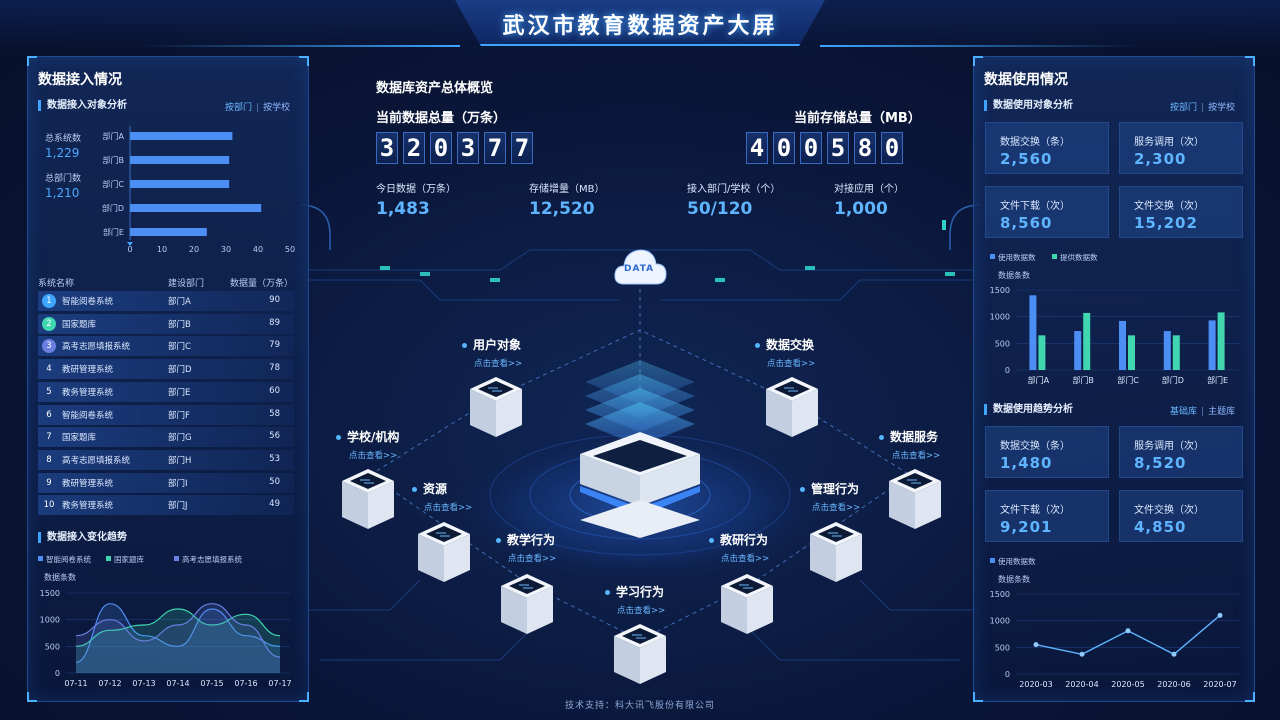 This screenshot has height=720, width=1280. Describe the element at coordinates (166, 505) in the screenshot. I see `table-row: 10 教务管理系统 部门J 49` at that location.